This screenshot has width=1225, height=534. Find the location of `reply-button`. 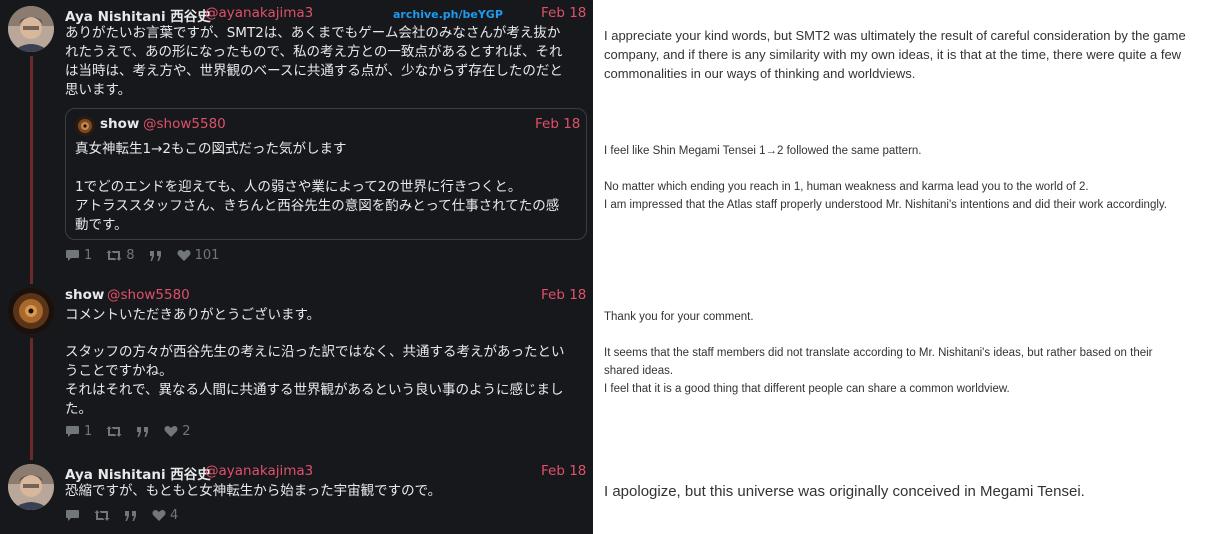

reply-button is located at coordinates (72, 515).